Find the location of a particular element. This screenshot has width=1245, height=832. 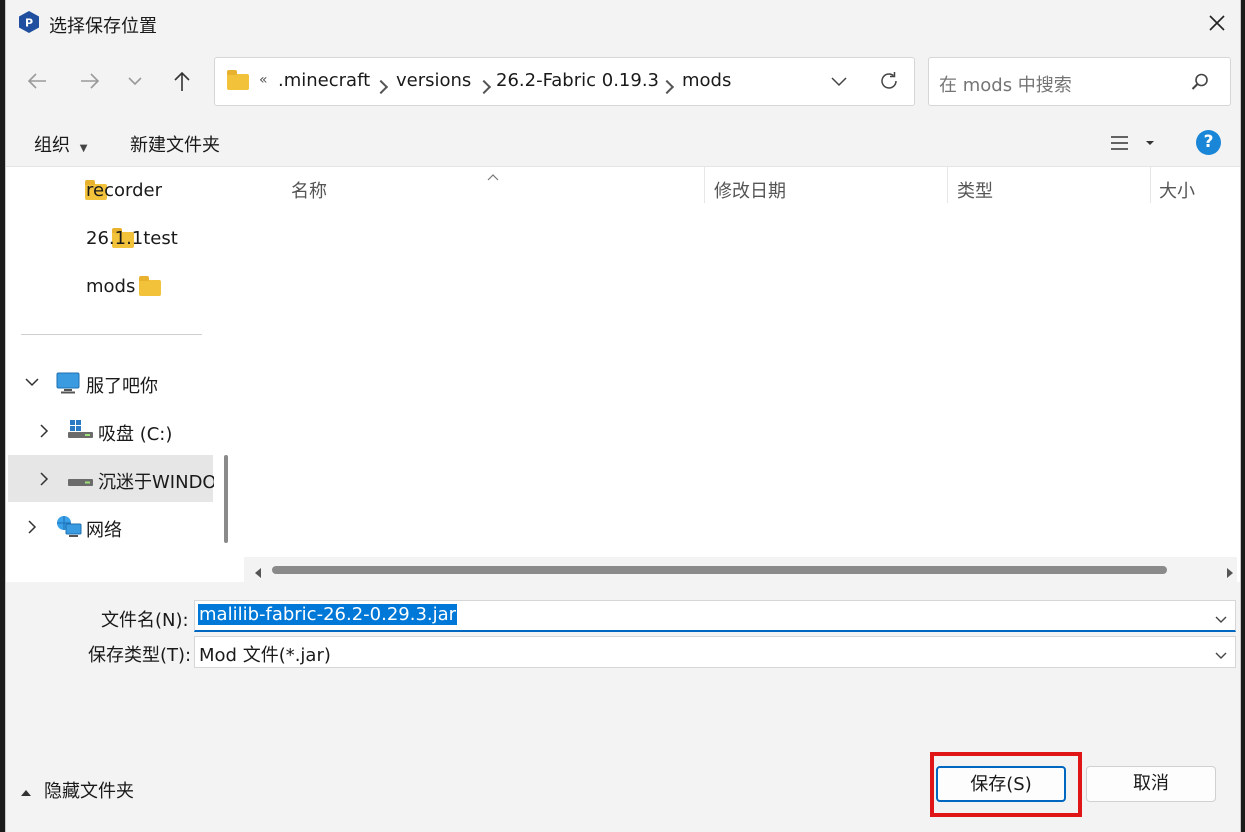

hide-folders-toggle: 隐藏文件夹 is located at coordinates (89, 790).